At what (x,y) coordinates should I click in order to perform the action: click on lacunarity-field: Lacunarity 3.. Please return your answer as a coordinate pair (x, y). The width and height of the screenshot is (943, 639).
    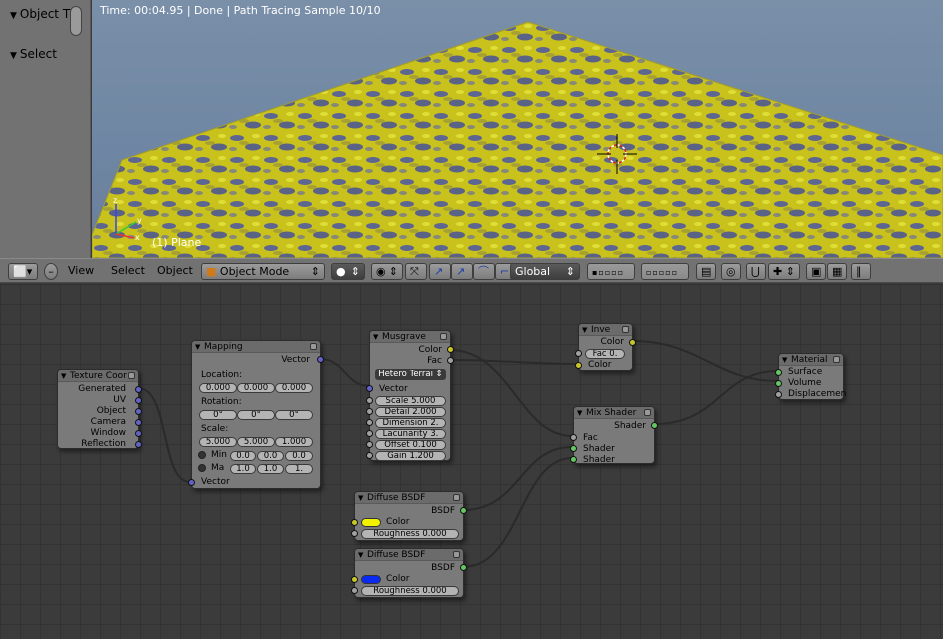
    Looking at the image, I should click on (410, 434).